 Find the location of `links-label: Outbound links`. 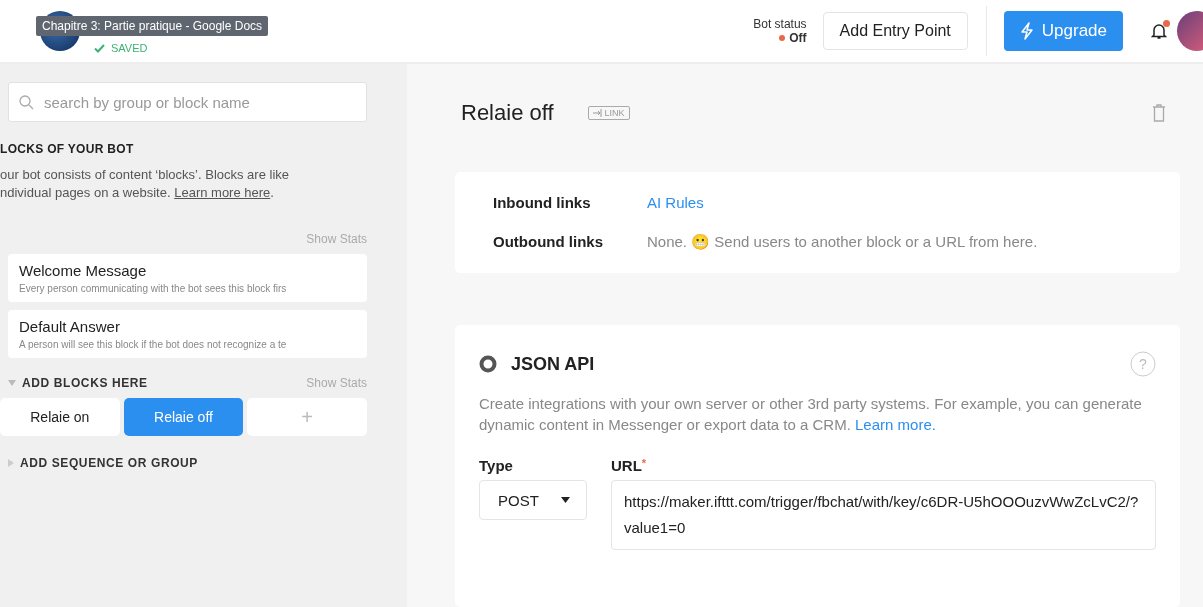

links-label: Outbound links is located at coordinates (548, 242).